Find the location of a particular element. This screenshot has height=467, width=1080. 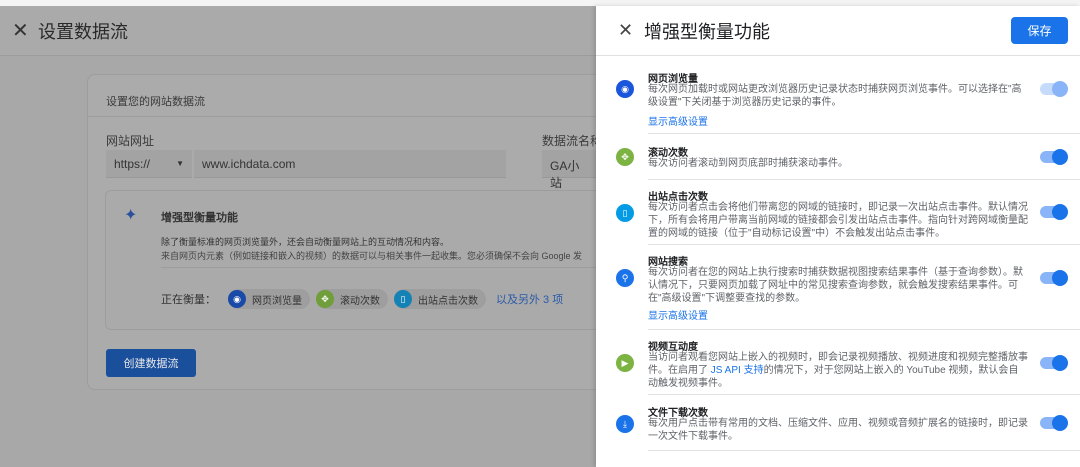

setting-desc: 每次访问者滚动到网页底部时捕获滚动事件。 is located at coordinates (748, 163).